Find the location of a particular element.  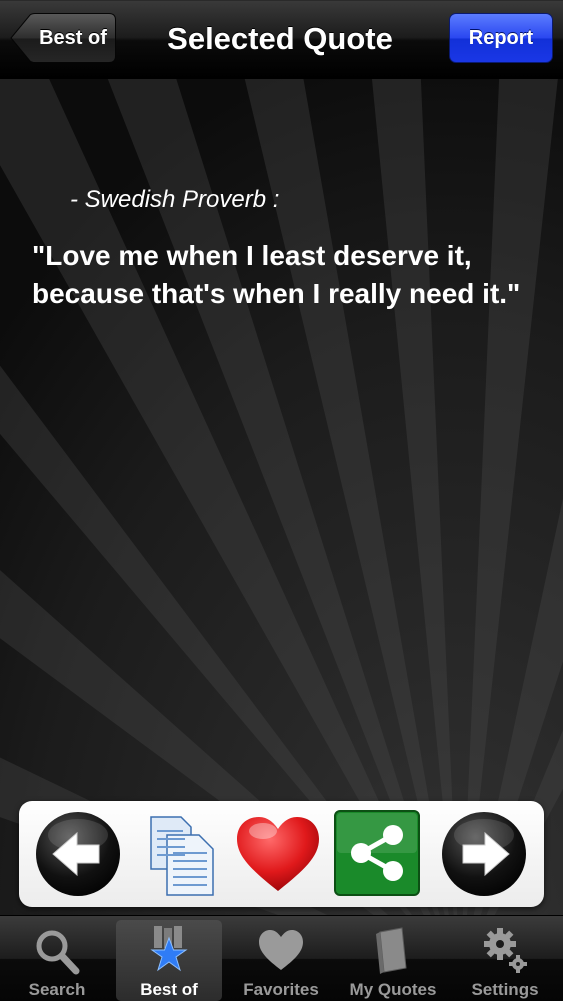

tab-best-of: Best of is located at coordinates (169, 960).